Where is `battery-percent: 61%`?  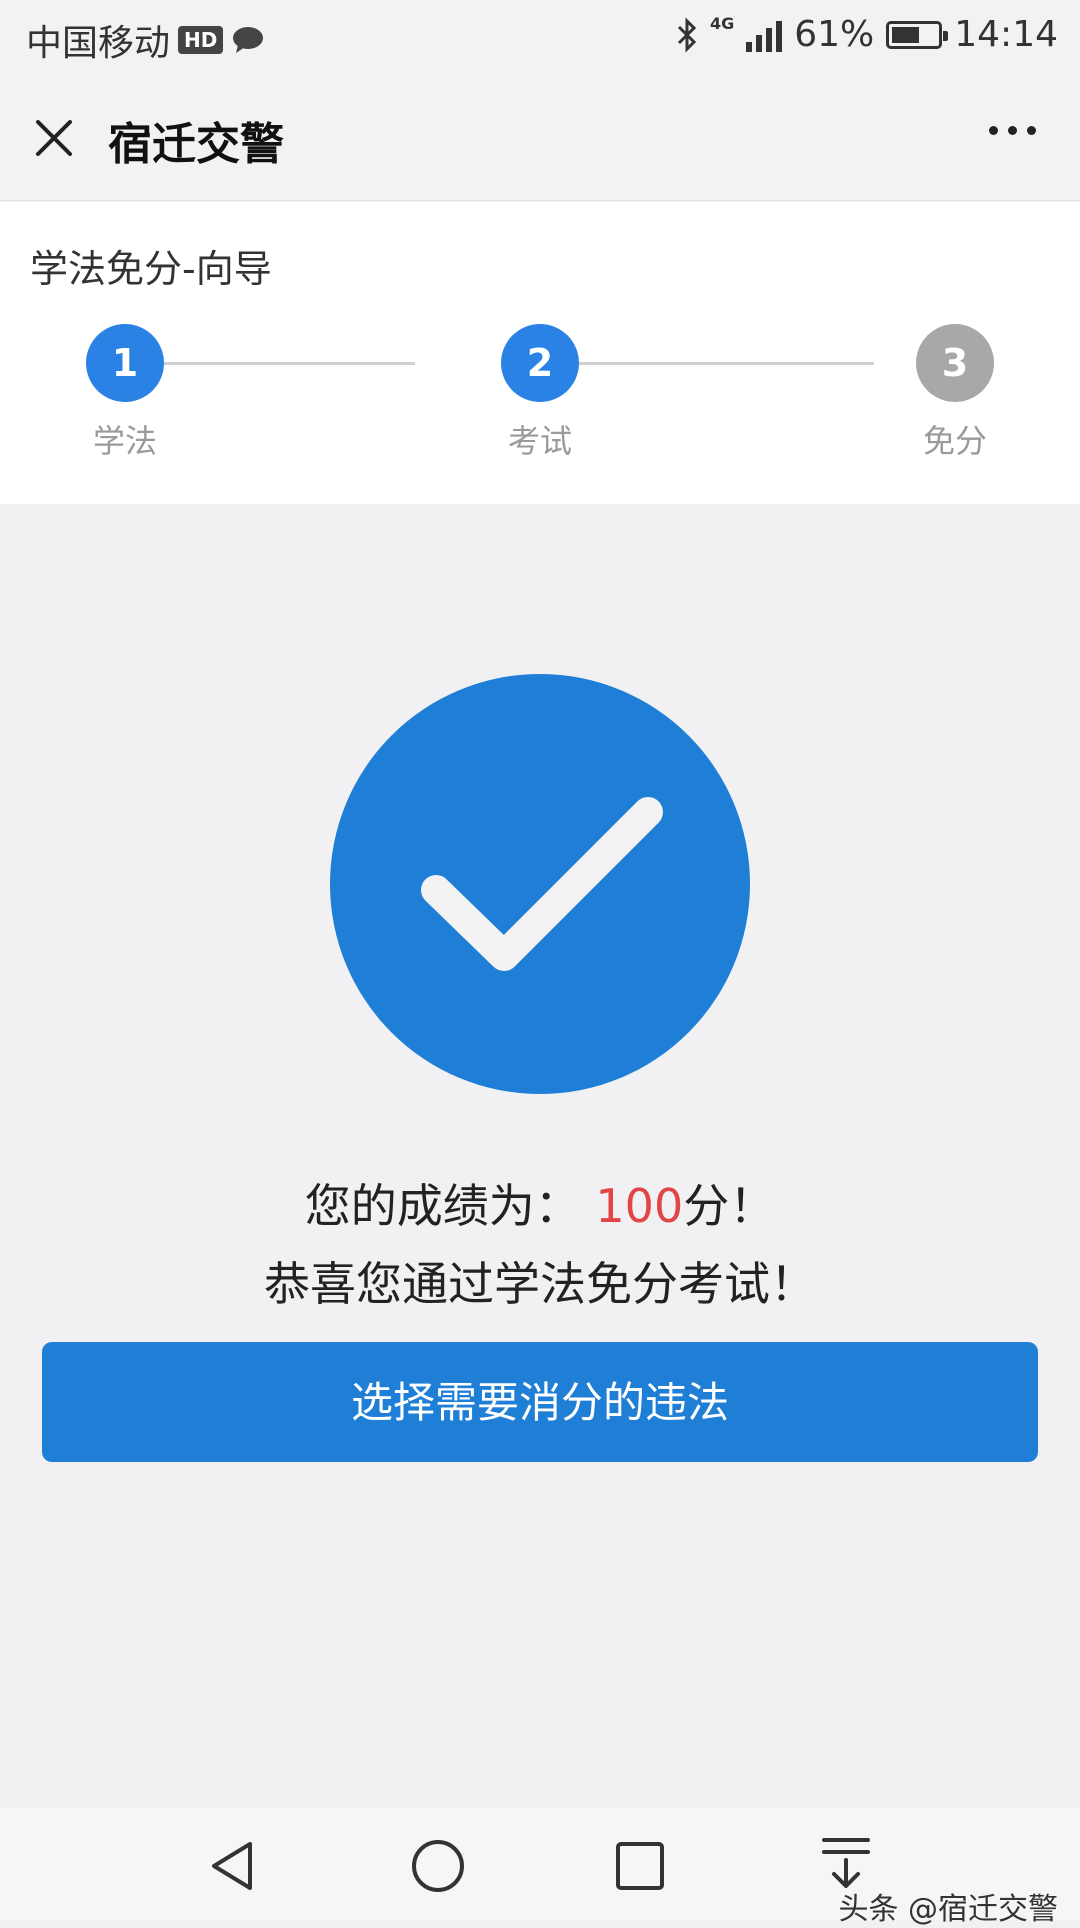
battery-percent: 61% is located at coordinates (834, 34).